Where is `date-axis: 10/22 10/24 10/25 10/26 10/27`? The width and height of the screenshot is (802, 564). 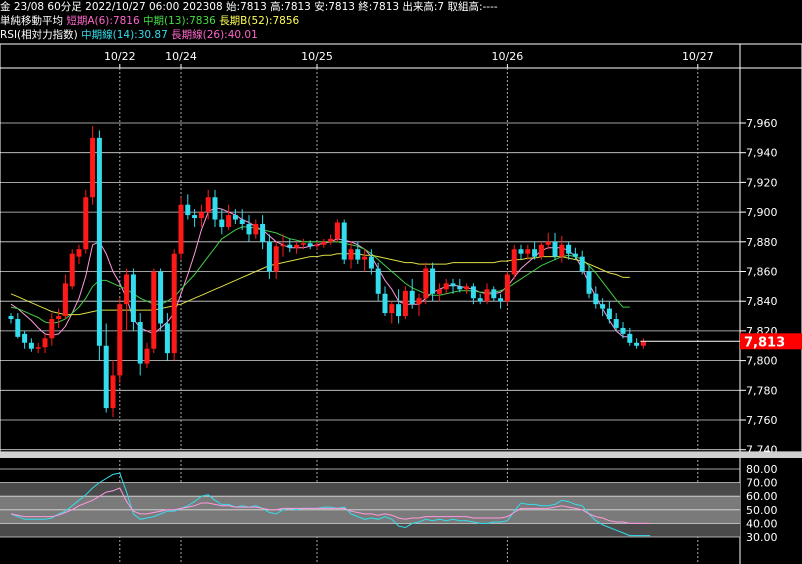
date-axis: 10/22 10/24 10/25 10/26 10/27 is located at coordinates (409, 59).